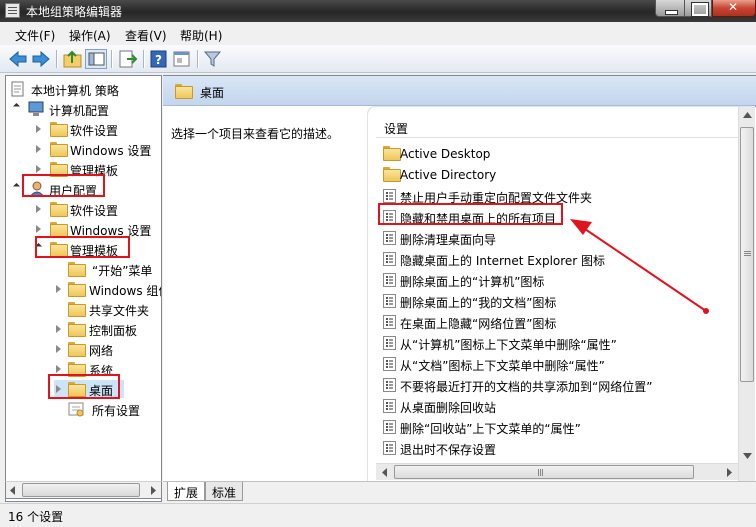 This screenshot has height=527, width=756. I want to click on window-title: 本地组策略编辑器, so click(74, 12).